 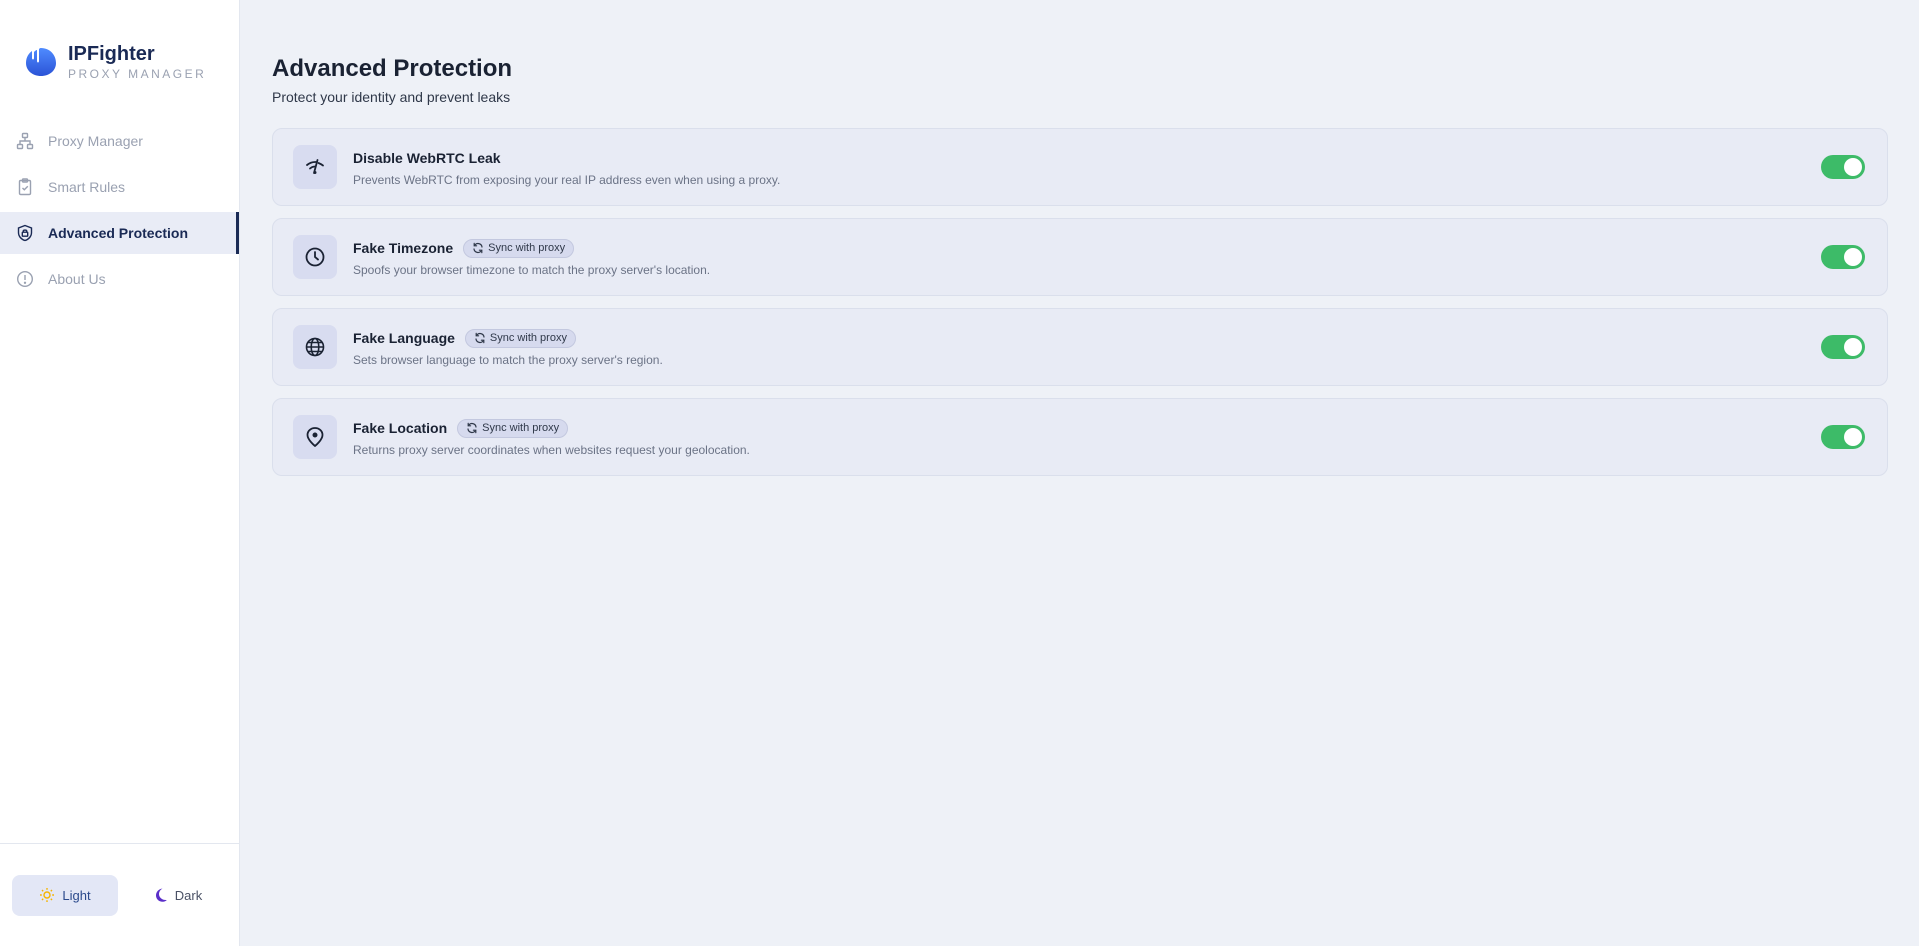 I want to click on feature-title: Fake Timezone, so click(x=403, y=248).